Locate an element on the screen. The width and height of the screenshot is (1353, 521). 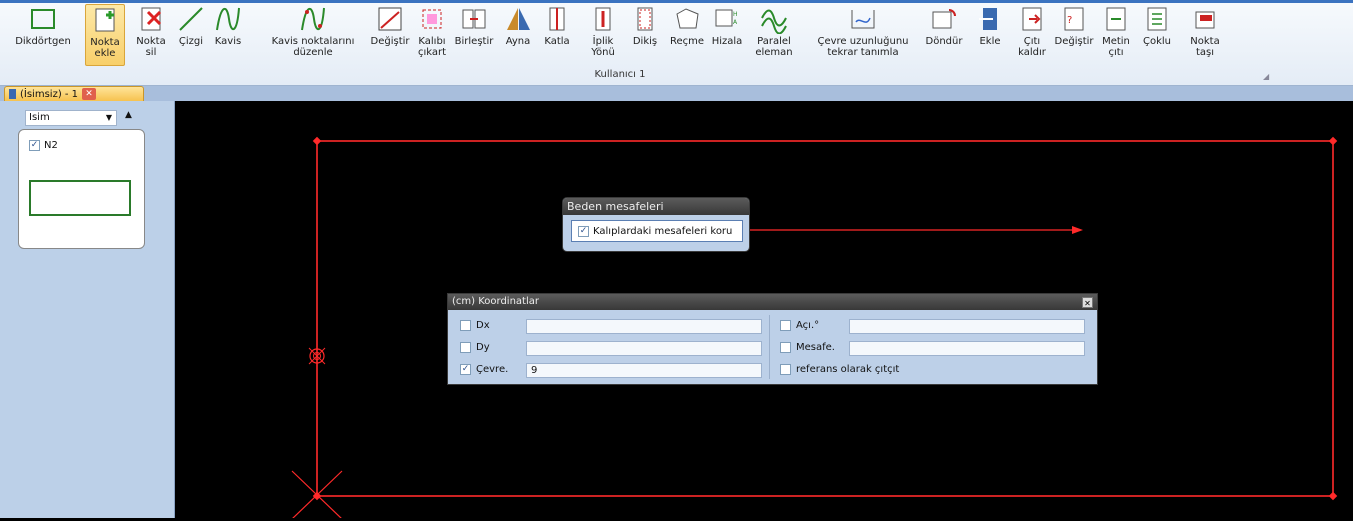
tool-nokta-ekle-button: Nokta ekle is located at coordinates (105, 35).